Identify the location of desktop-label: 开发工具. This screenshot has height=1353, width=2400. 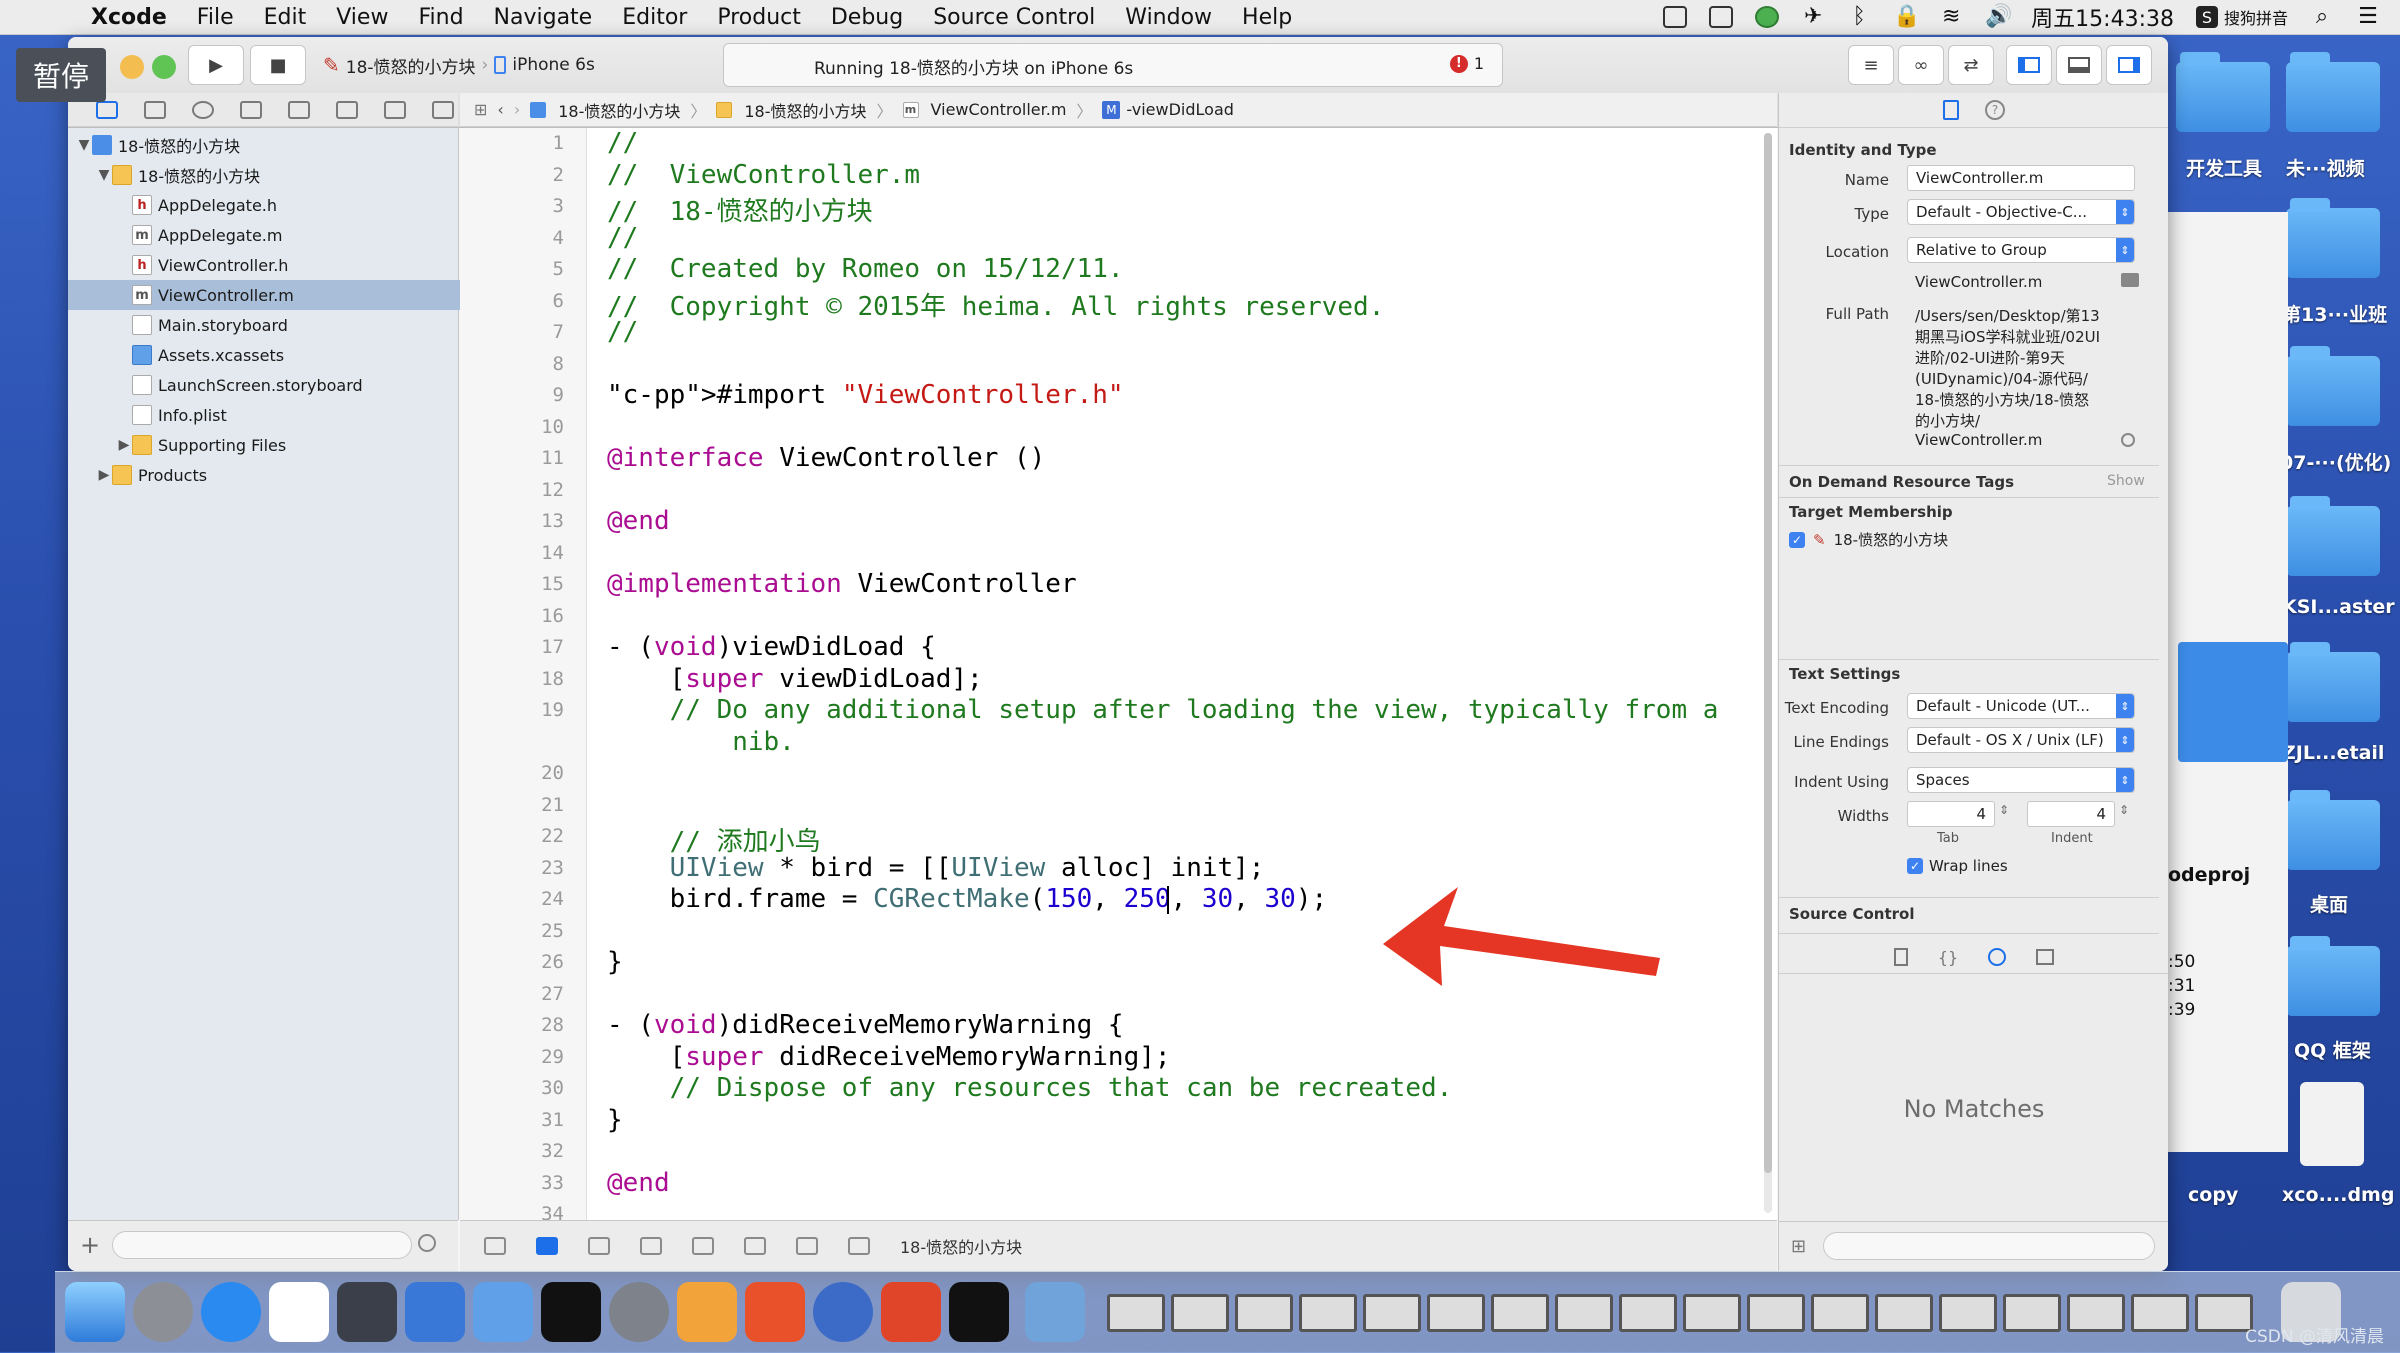
(2224, 167).